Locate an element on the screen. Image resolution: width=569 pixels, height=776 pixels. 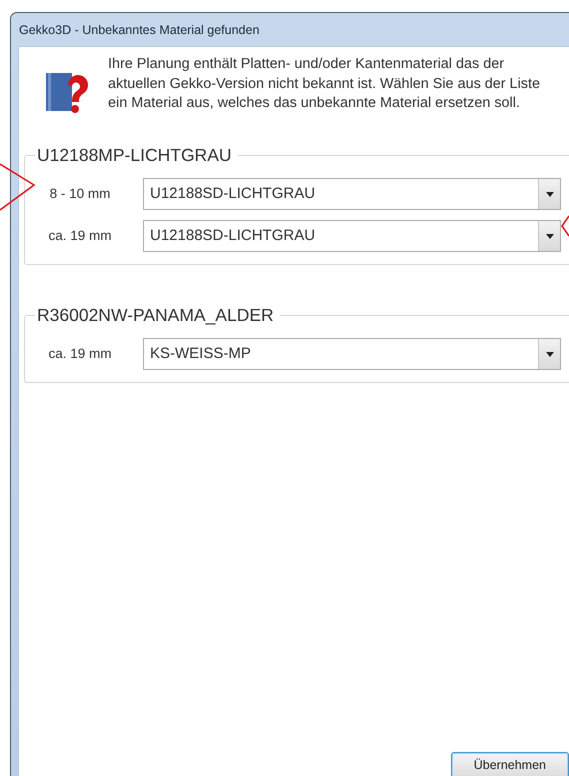
material-dropdown: KS-WEISS-MP is located at coordinates (352, 354).